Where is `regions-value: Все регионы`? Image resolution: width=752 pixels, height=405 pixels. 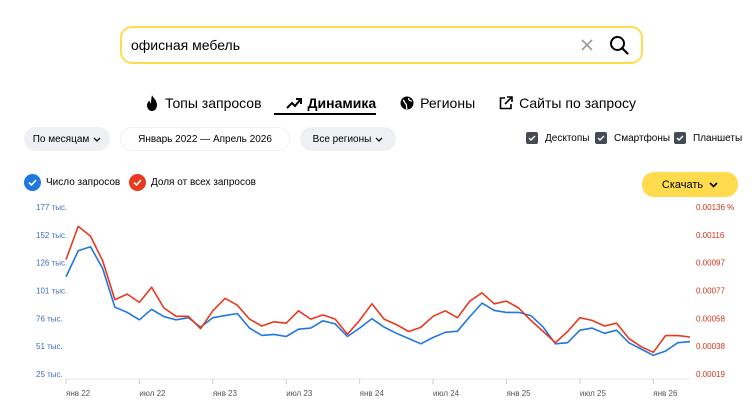 regions-value: Все регионы is located at coordinates (342, 139).